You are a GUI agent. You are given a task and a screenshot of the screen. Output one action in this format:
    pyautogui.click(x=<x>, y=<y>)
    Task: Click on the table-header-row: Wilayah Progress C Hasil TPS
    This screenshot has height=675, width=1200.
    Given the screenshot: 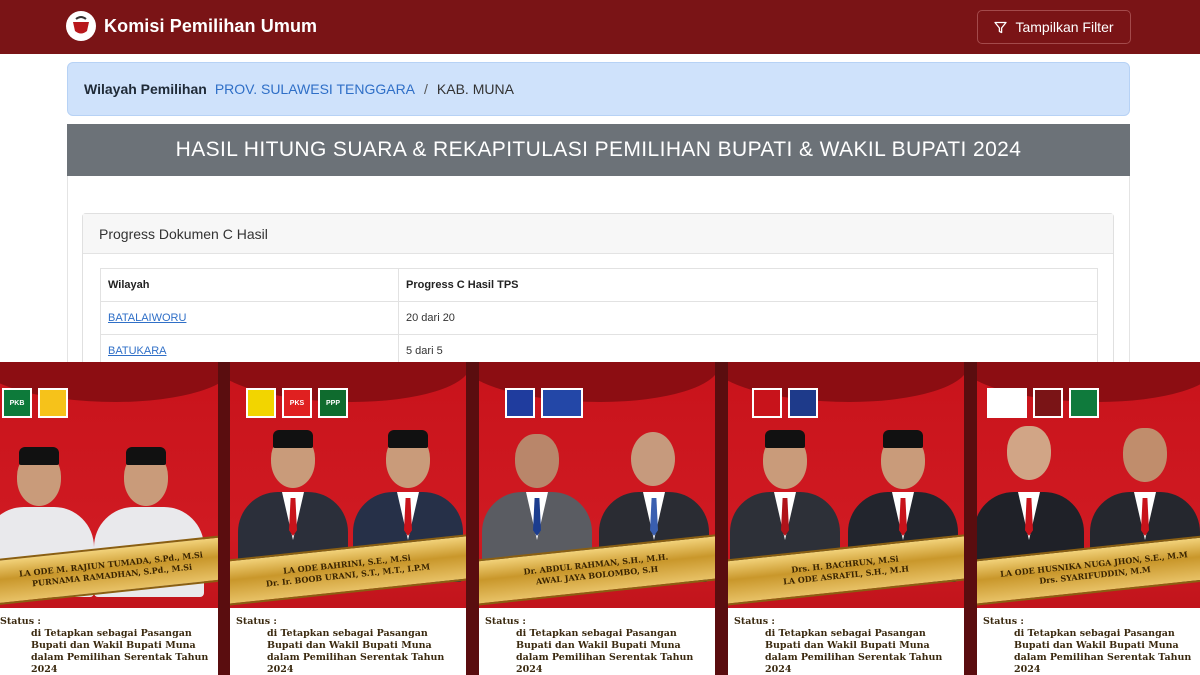 What is the action you would take?
    pyautogui.click(x=599, y=285)
    